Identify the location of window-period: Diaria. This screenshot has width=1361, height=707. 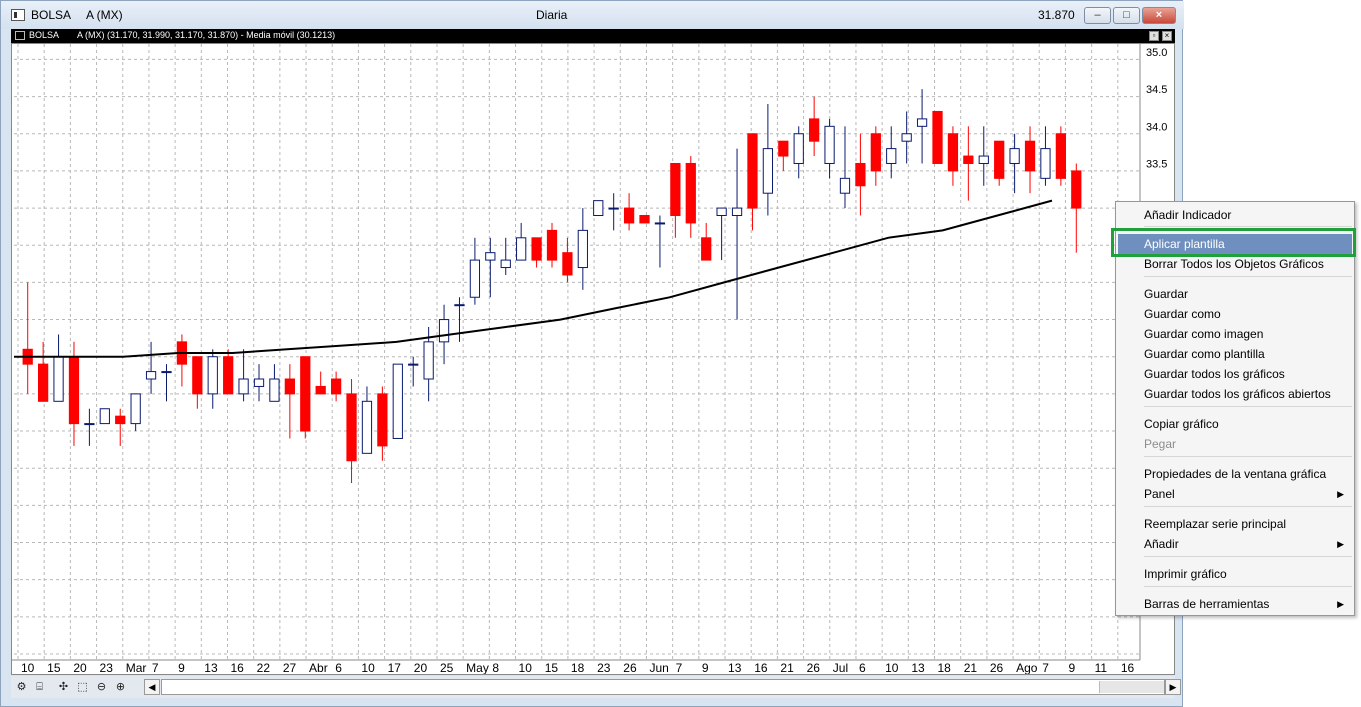
(552, 15).